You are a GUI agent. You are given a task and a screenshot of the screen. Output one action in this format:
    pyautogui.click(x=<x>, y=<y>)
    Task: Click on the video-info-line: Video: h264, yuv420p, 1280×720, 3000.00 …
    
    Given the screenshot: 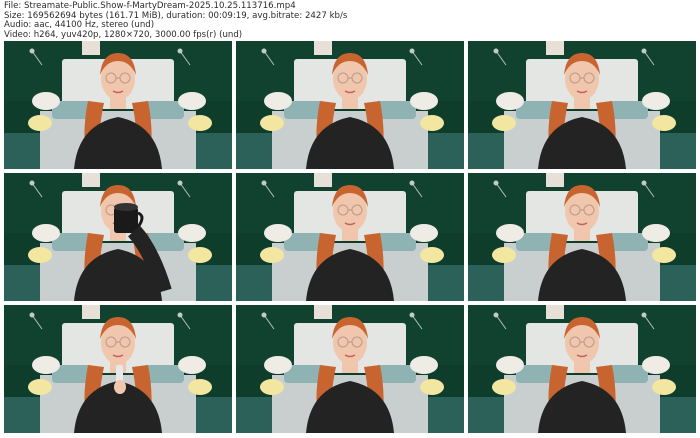 What is the action you would take?
    pyautogui.click(x=123, y=34)
    